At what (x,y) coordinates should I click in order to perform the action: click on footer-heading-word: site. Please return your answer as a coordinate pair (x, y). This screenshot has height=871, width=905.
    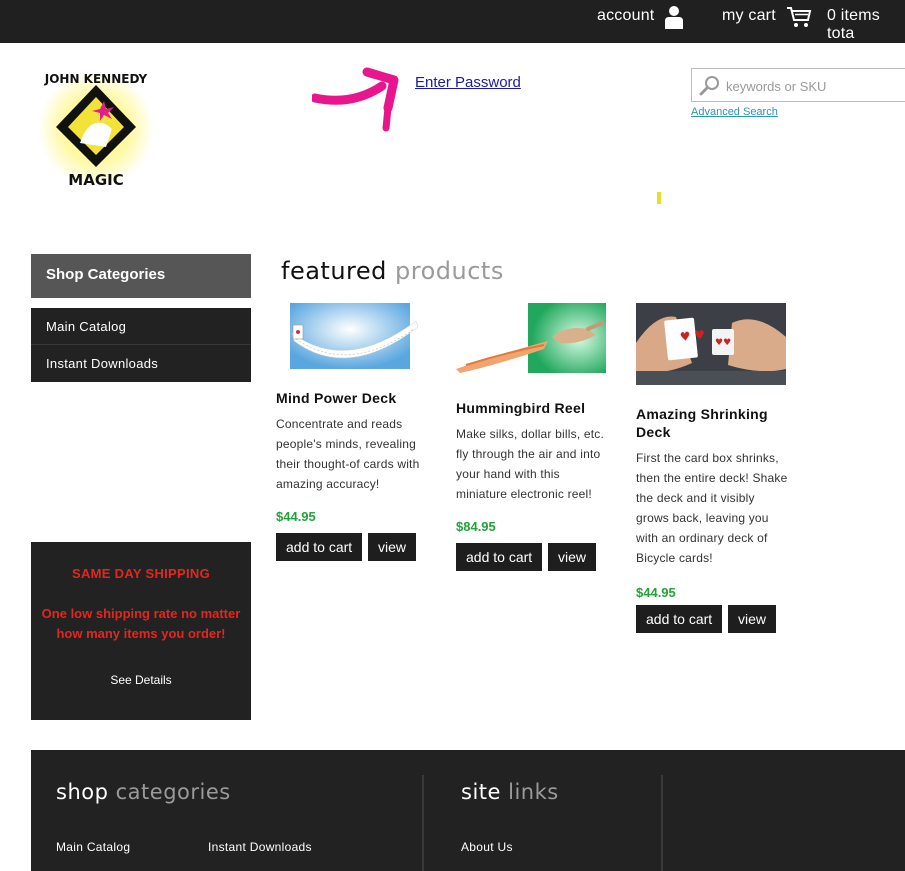
    Looking at the image, I should click on (481, 792).